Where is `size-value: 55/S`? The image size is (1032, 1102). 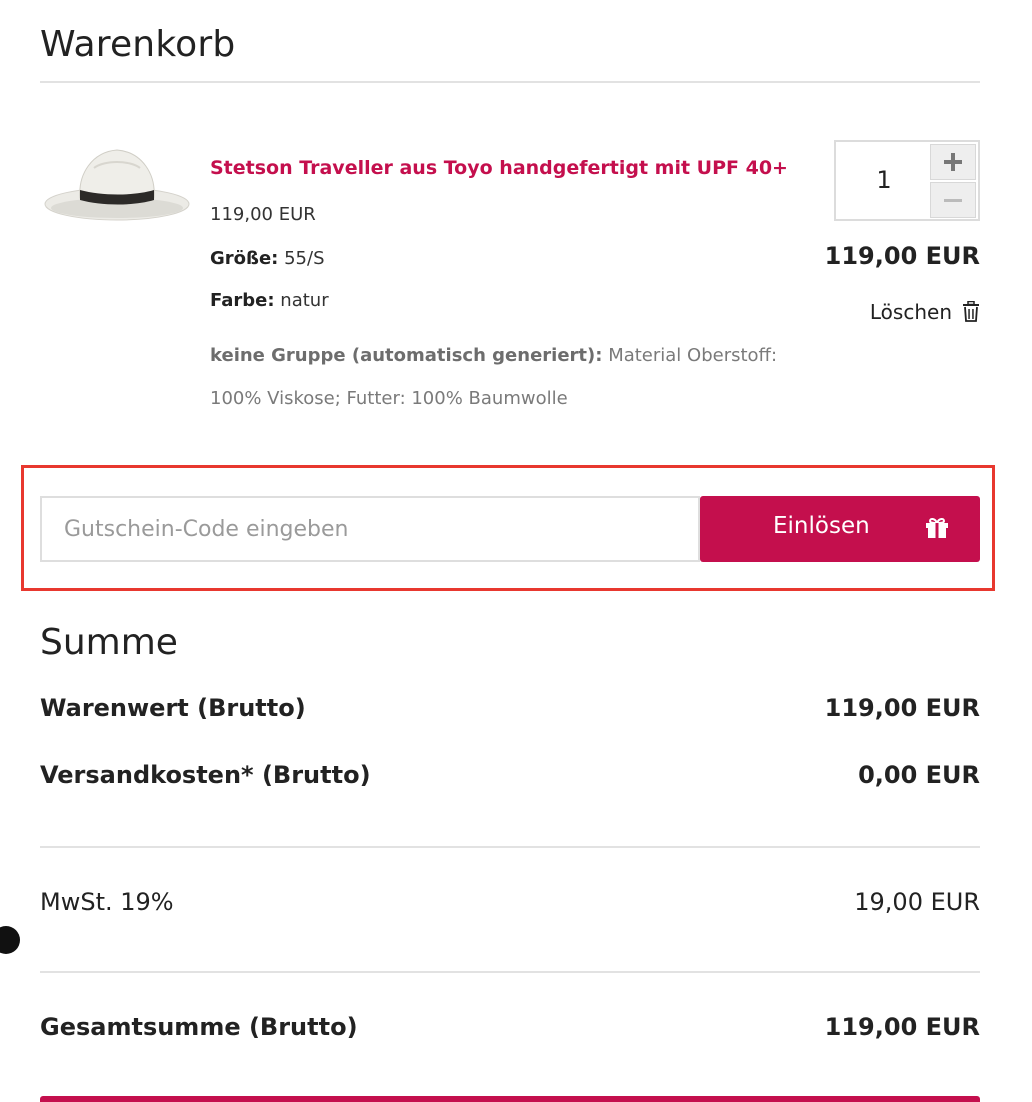
size-value: 55/S is located at coordinates (304, 258).